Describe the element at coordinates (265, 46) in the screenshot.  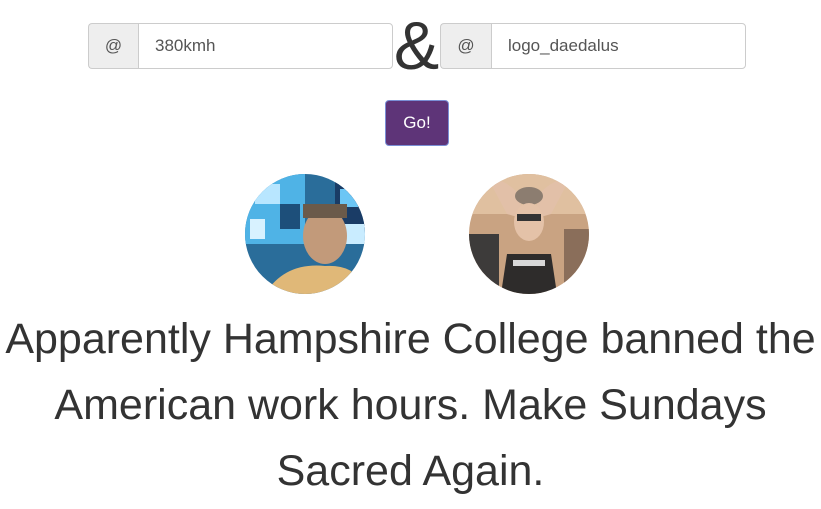
I see `left-username-input` at that location.